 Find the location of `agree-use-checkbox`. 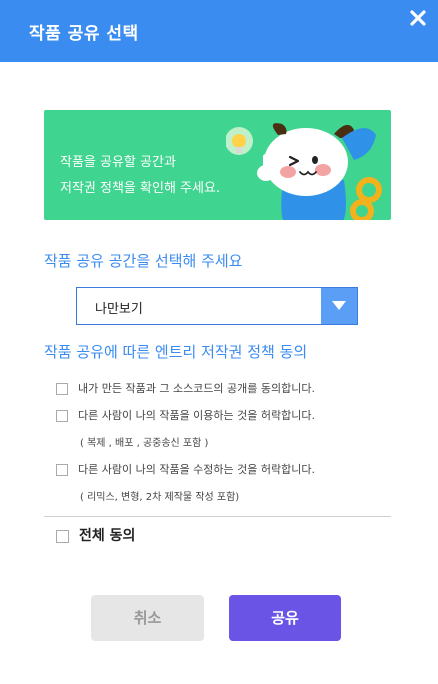

agree-use-checkbox is located at coordinates (62, 416).